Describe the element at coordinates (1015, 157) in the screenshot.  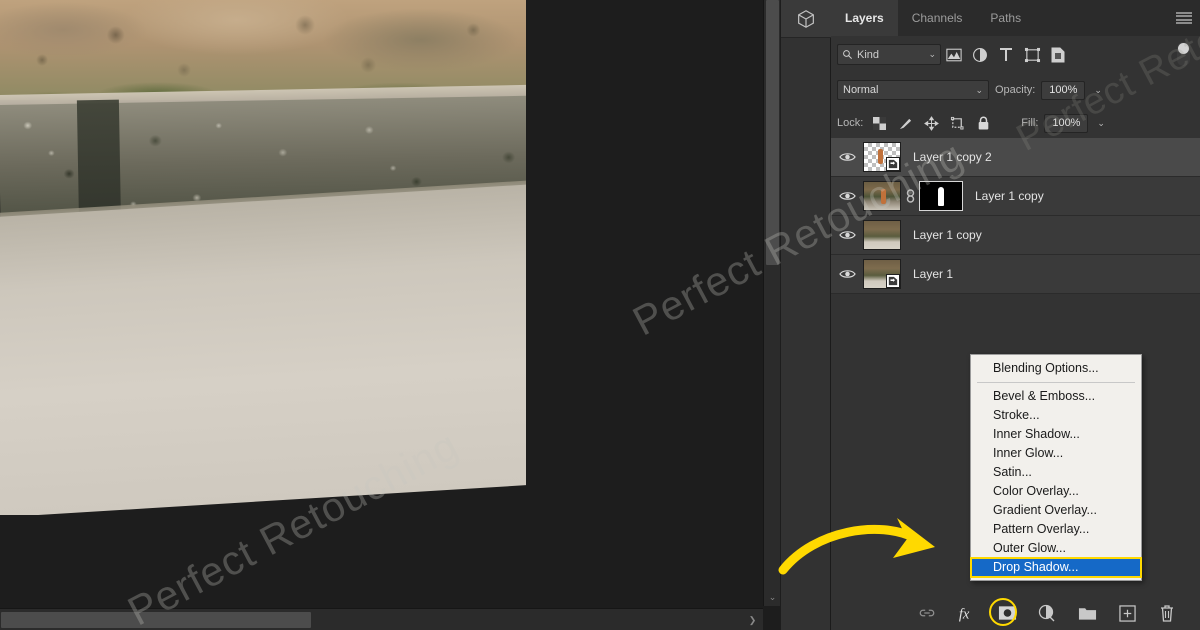
I see `table-row: Layer 1 copy 2` at that location.